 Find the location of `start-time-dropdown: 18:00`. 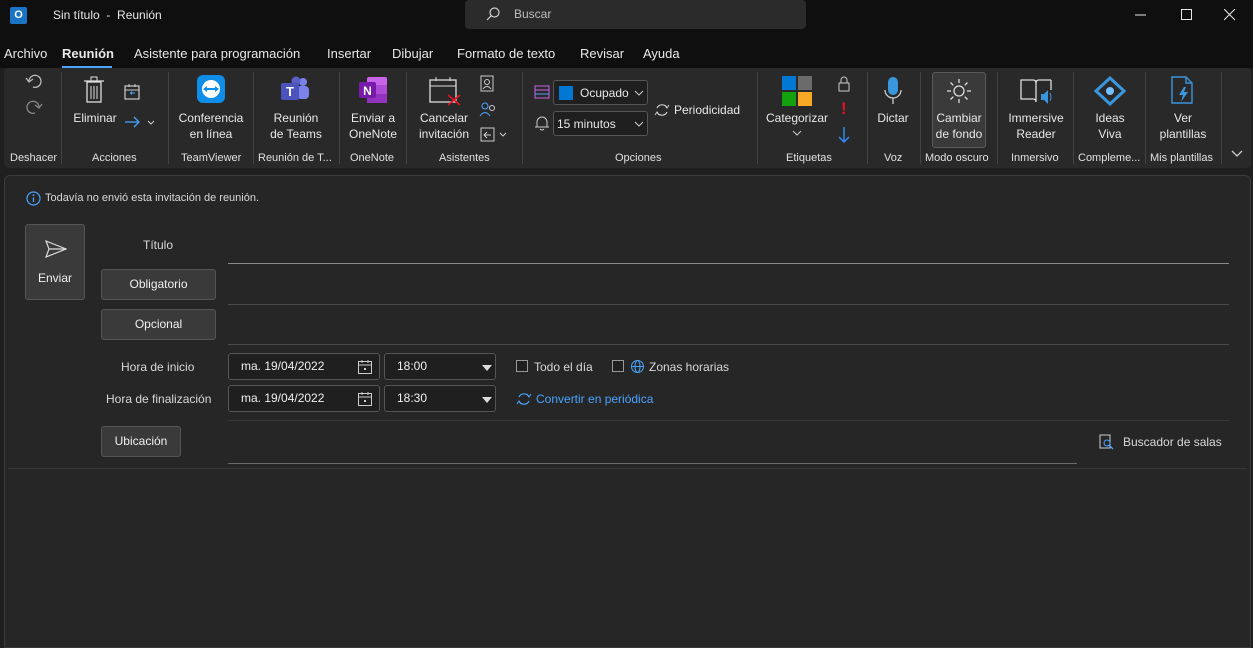

start-time-dropdown: 18:00 is located at coordinates (440, 366).